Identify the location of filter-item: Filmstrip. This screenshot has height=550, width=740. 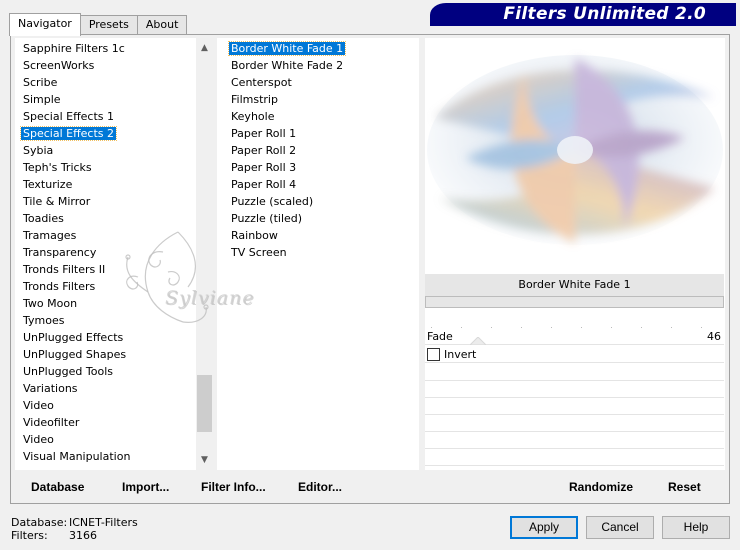
(287, 99).